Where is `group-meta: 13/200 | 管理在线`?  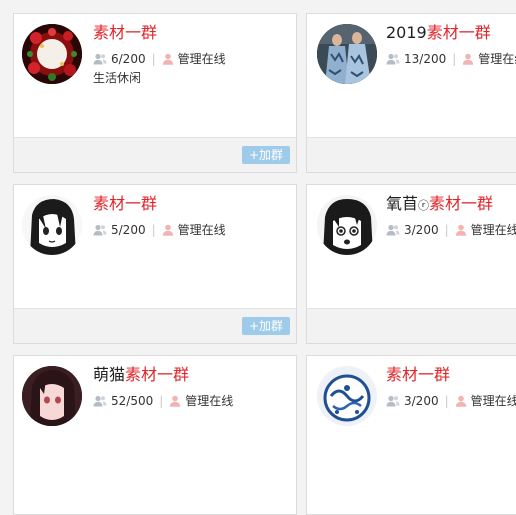
group-meta: 13/200 | 管理在线 is located at coordinates (451, 59).